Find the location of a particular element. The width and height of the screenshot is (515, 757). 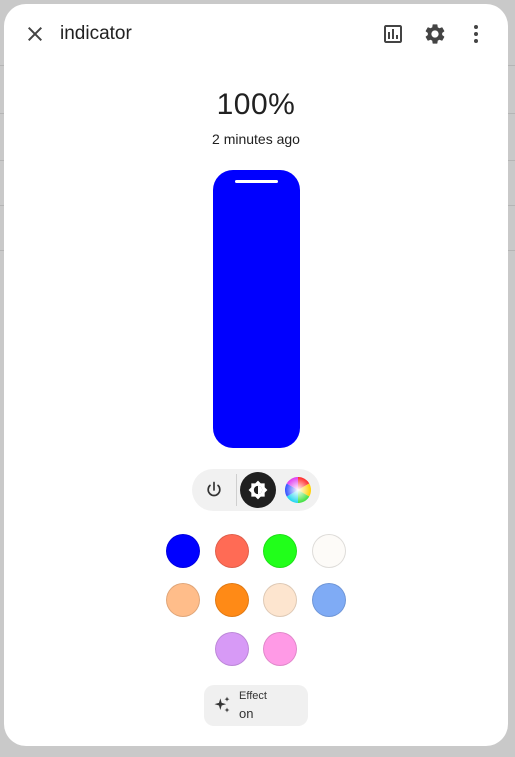

brightness-mode-button is located at coordinates (258, 490).